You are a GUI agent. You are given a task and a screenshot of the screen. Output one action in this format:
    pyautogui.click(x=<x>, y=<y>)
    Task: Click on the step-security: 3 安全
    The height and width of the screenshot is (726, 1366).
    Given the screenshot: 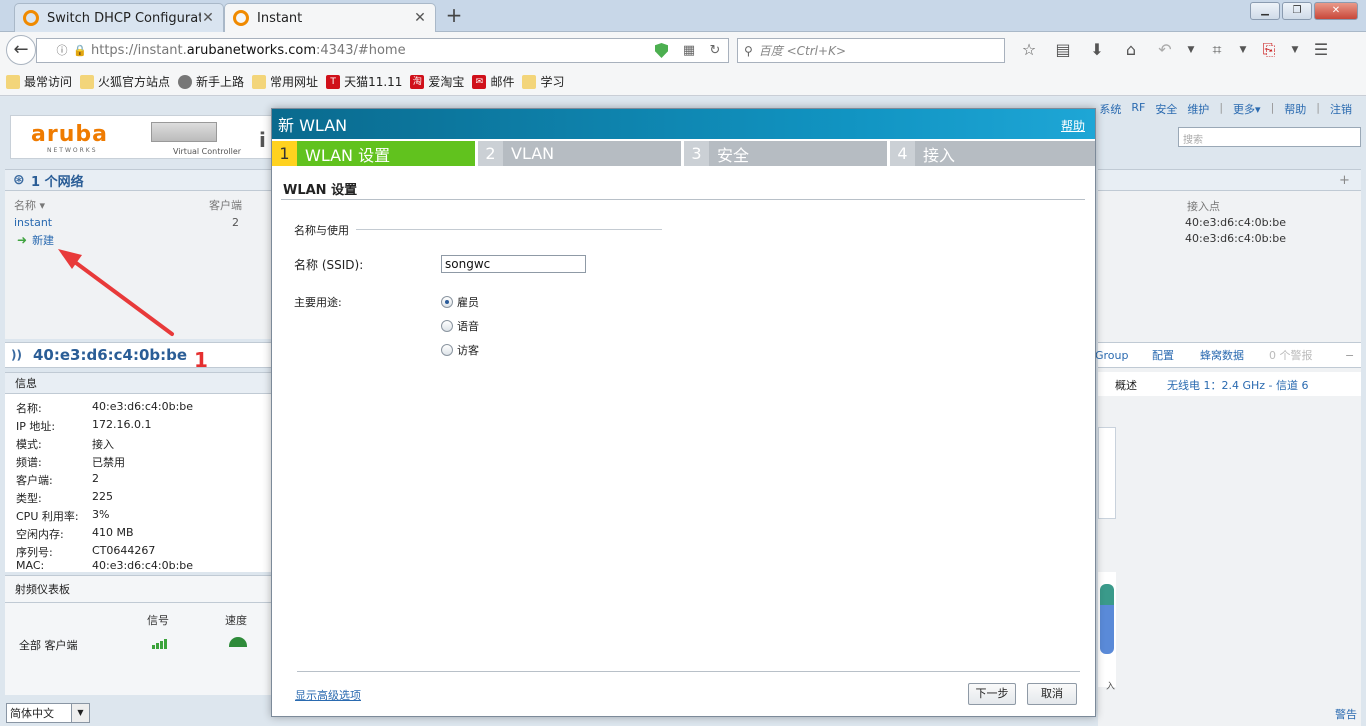 What is the action you would take?
    pyautogui.click(x=787, y=153)
    